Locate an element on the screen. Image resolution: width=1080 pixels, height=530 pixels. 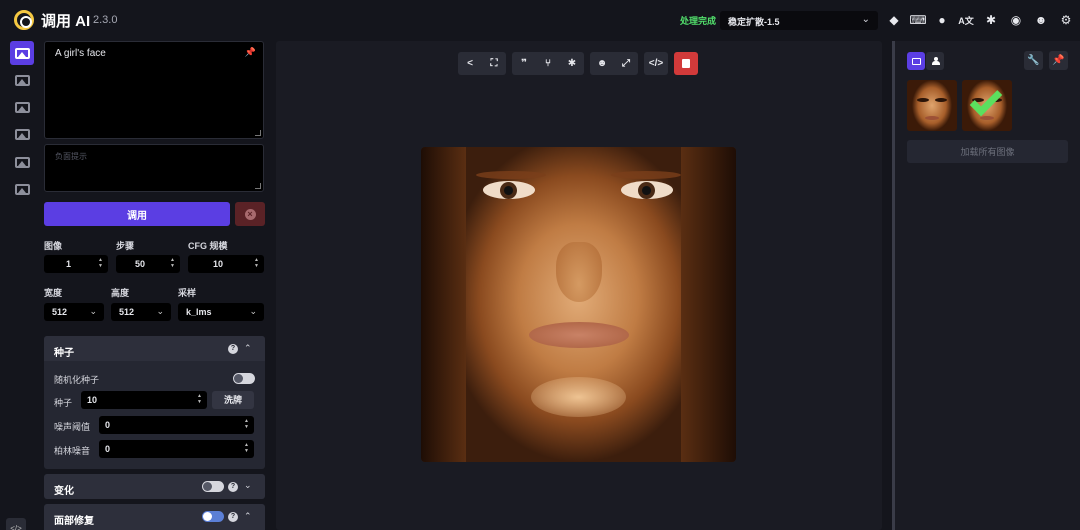
close-icon: × is located at coordinates (250, 214).